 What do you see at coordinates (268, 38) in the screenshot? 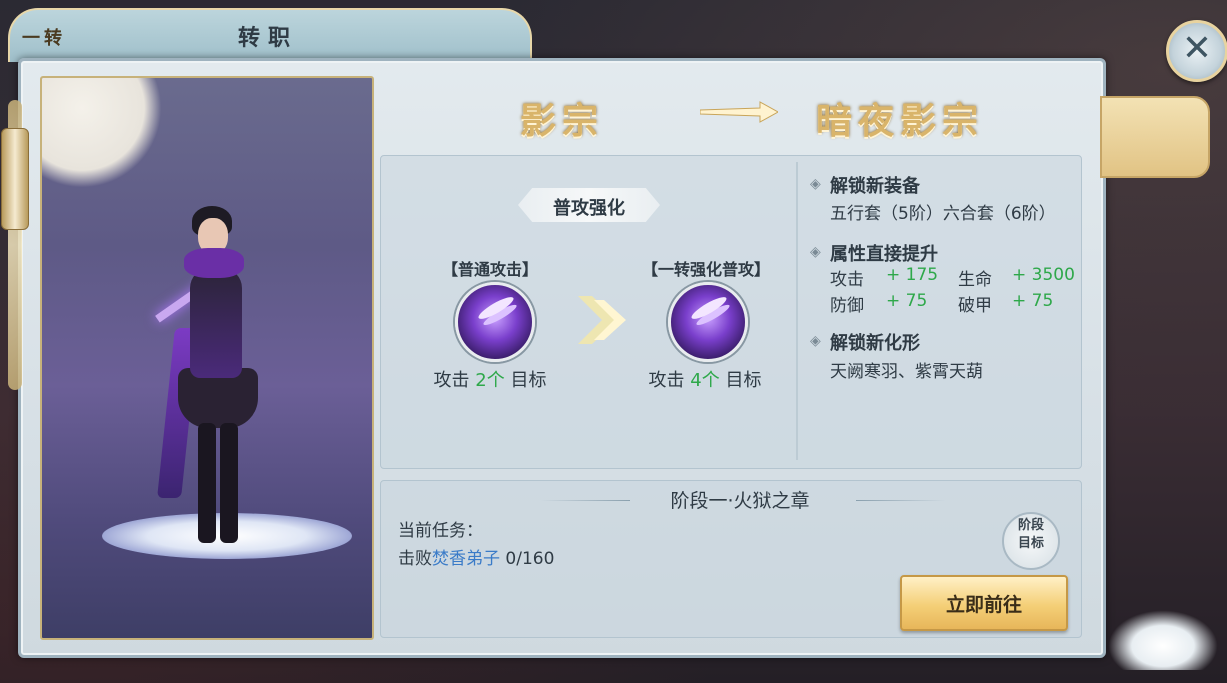
I see `window-title: 转职` at bounding box center [268, 38].